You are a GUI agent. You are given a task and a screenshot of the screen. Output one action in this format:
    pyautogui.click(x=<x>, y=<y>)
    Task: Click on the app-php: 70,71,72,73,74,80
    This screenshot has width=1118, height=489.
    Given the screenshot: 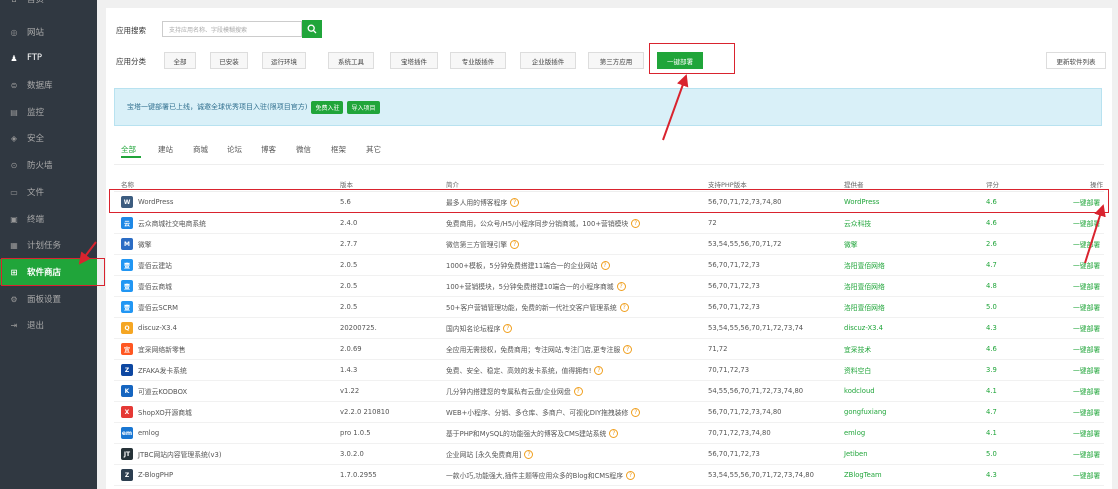 What is the action you would take?
    pyautogui.click(x=739, y=433)
    